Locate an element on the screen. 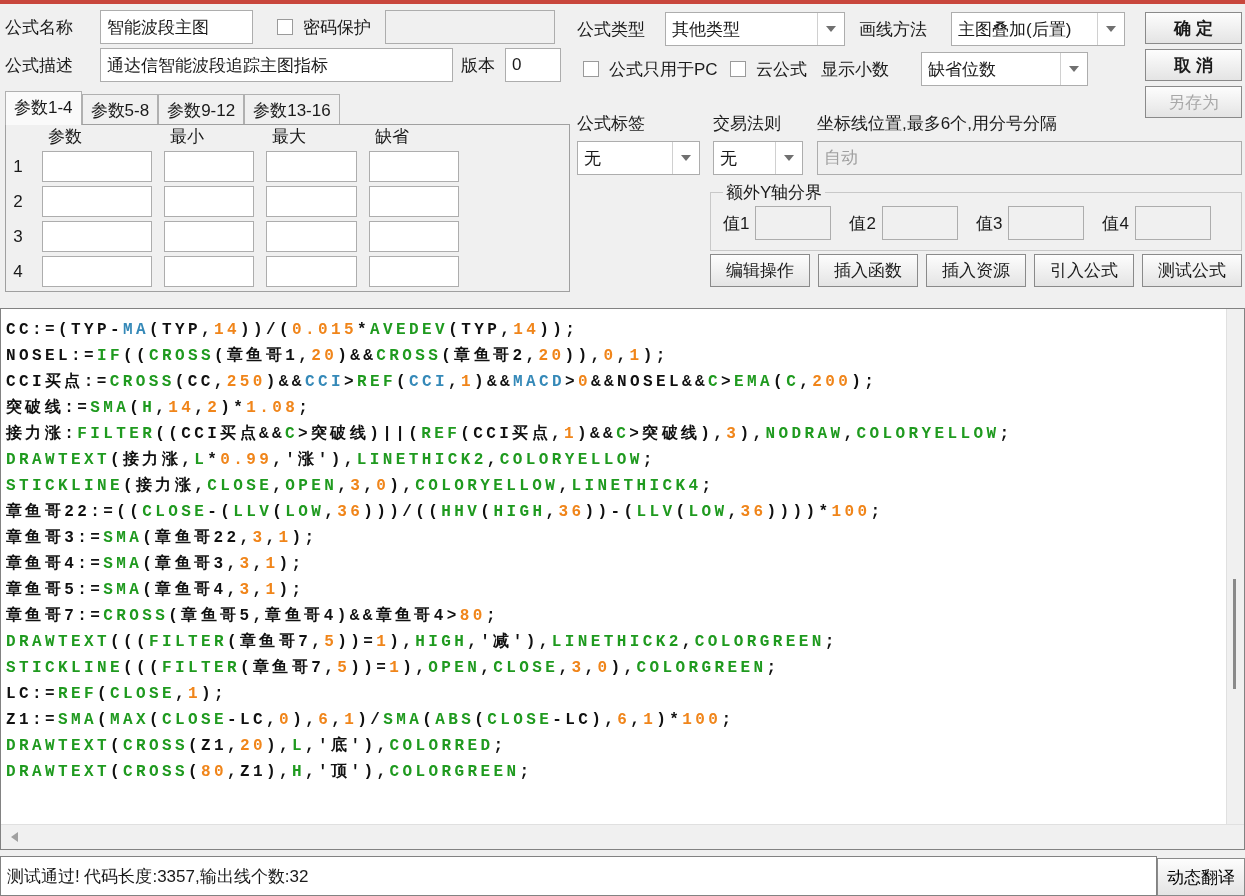  field-label: 显示小数 is located at coordinates (855, 69).